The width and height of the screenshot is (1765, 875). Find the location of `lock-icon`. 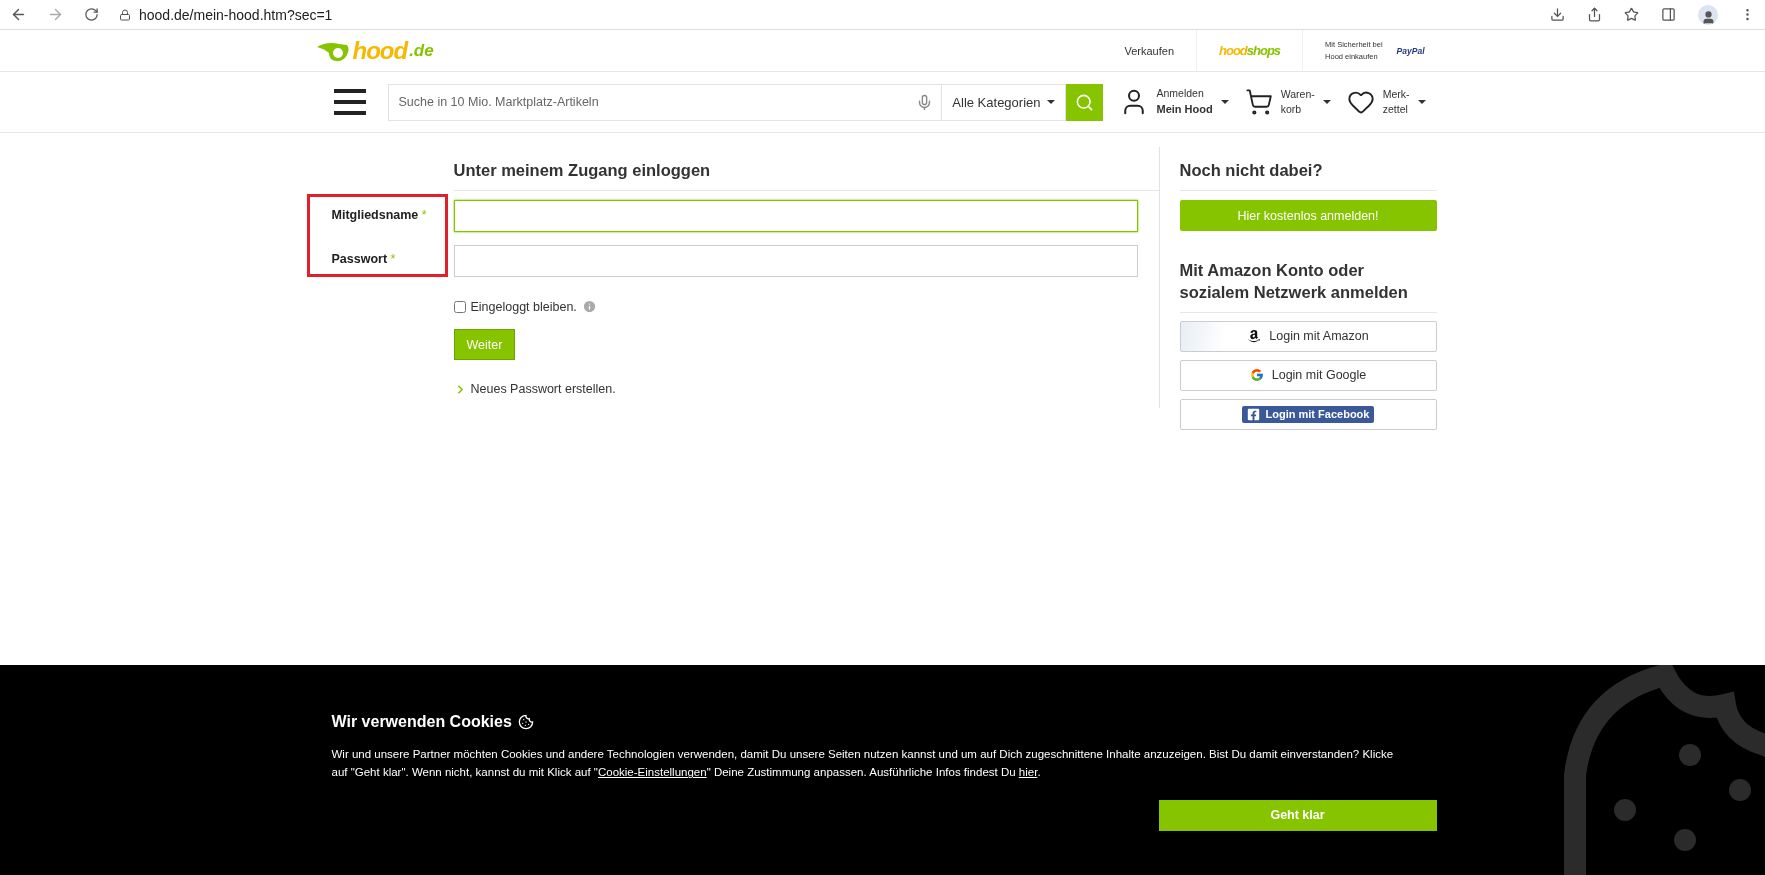

lock-icon is located at coordinates (125, 14).